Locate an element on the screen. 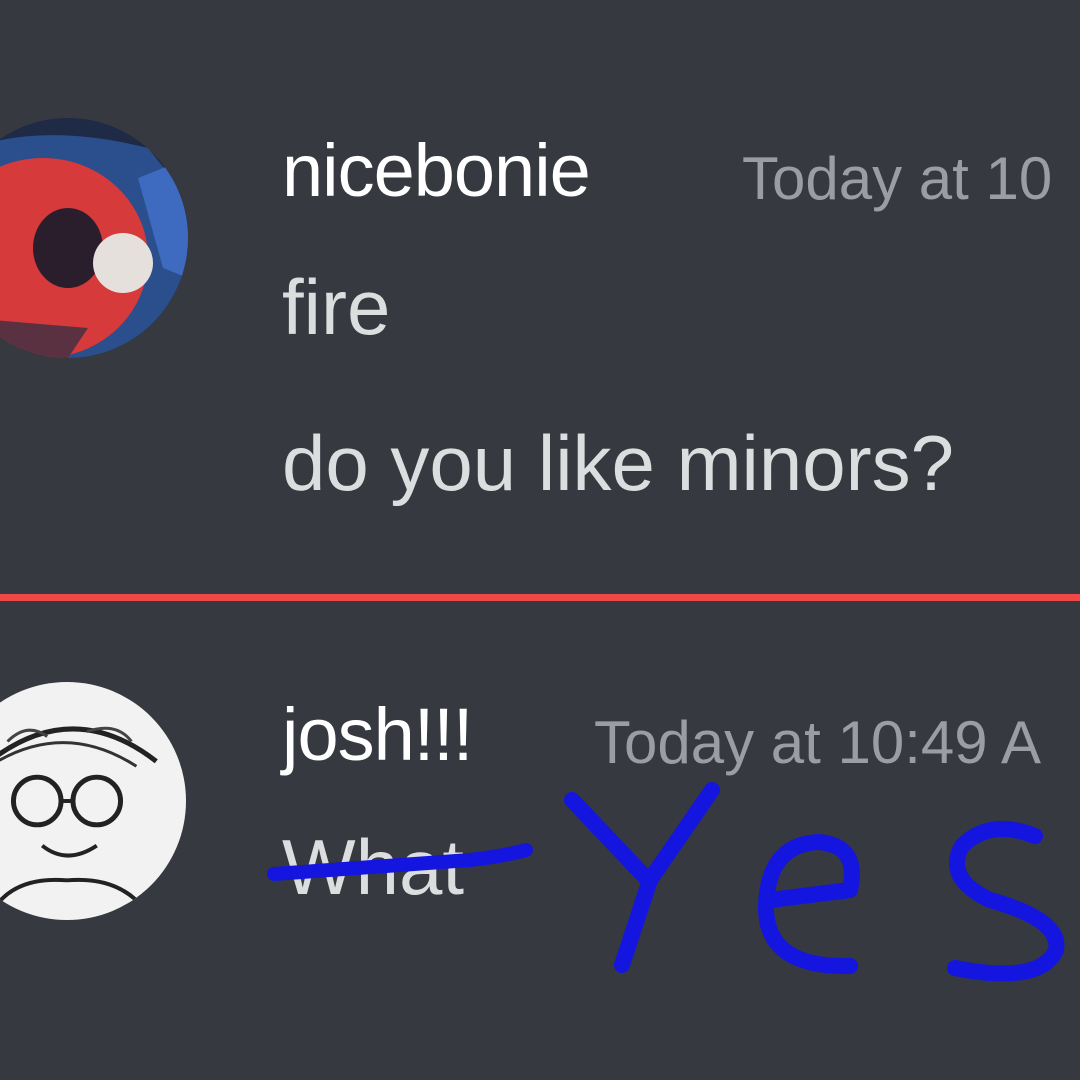 The width and height of the screenshot is (1080, 1080). message-text: do you like minors? is located at coordinates (618, 463).